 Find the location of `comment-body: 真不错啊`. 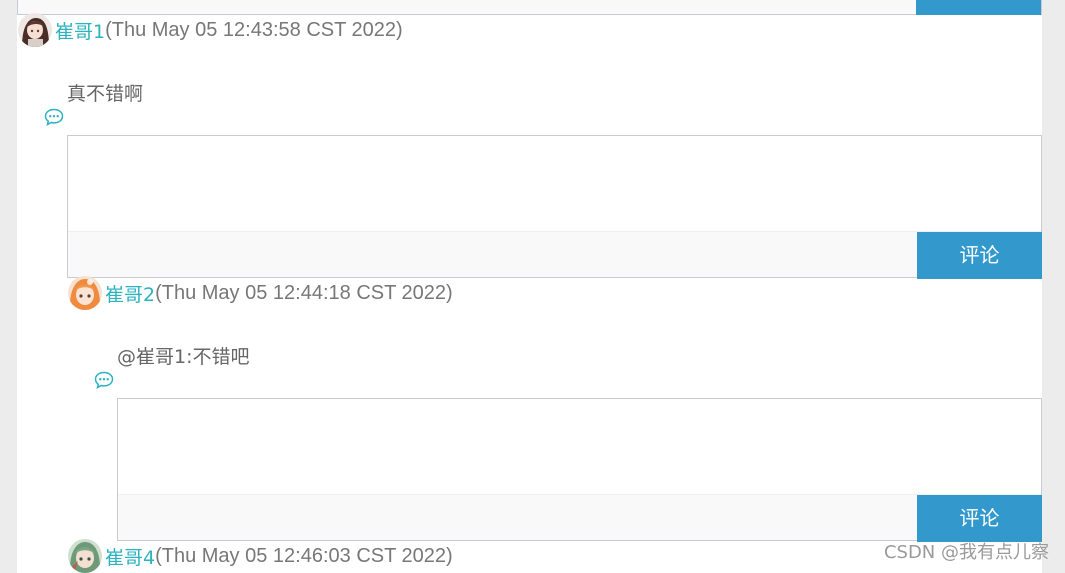

comment-body: 真不错啊 is located at coordinates (105, 94).